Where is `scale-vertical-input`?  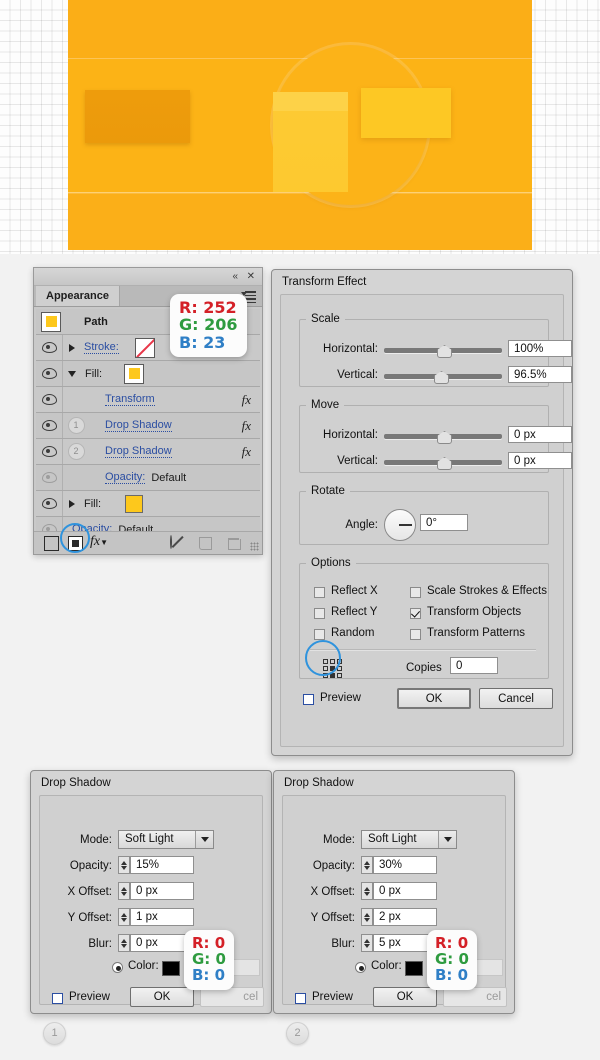 scale-vertical-input is located at coordinates (540, 374).